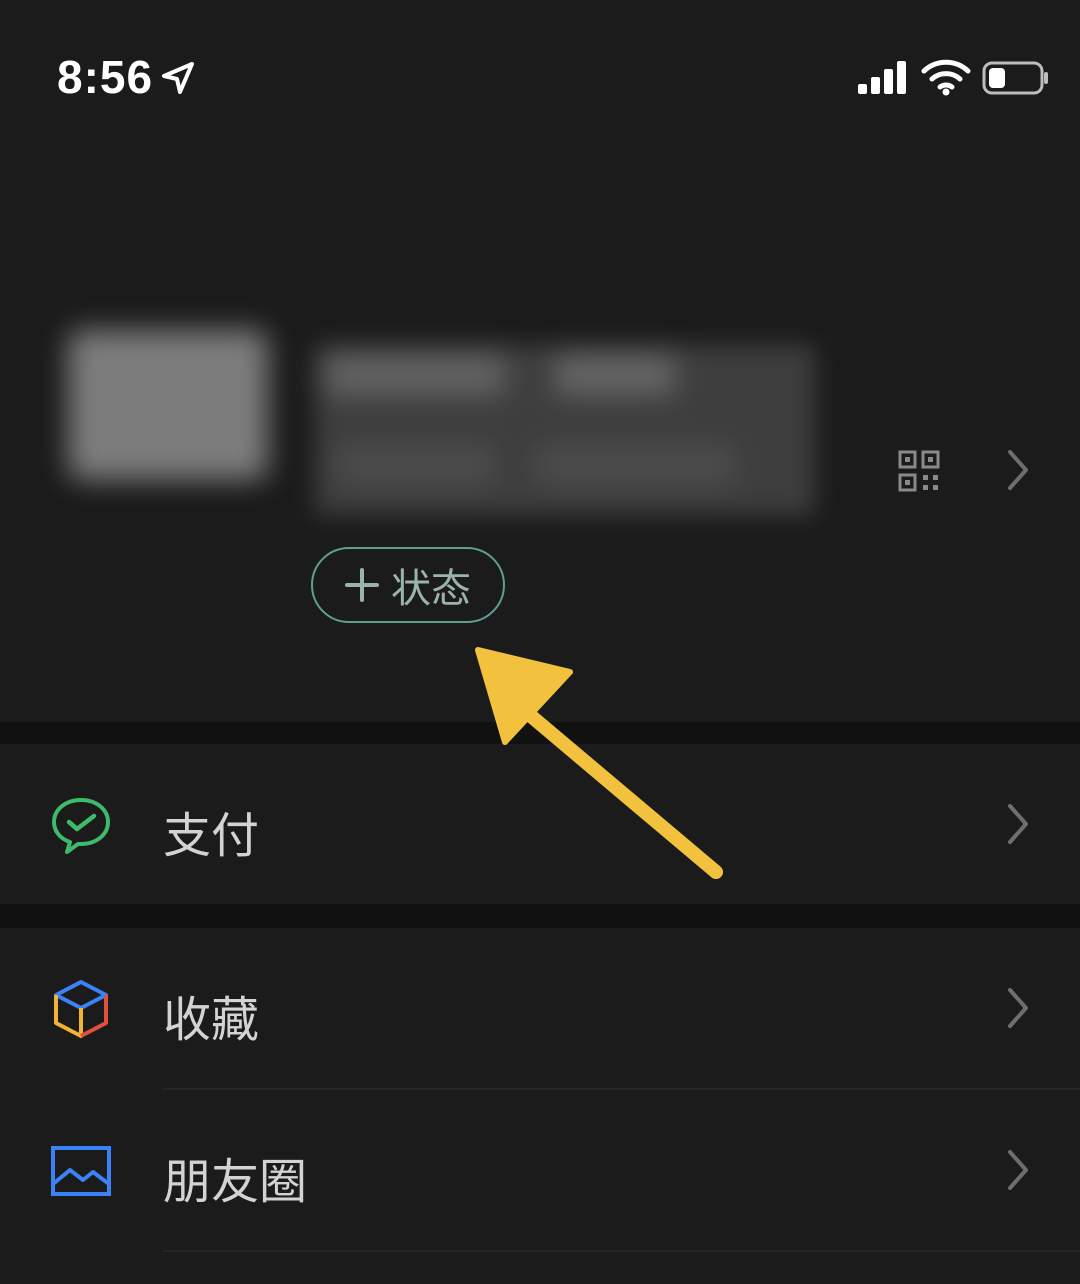 This screenshot has width=1080, height=1284. I want to click on plus-icon, so click(362, 585).